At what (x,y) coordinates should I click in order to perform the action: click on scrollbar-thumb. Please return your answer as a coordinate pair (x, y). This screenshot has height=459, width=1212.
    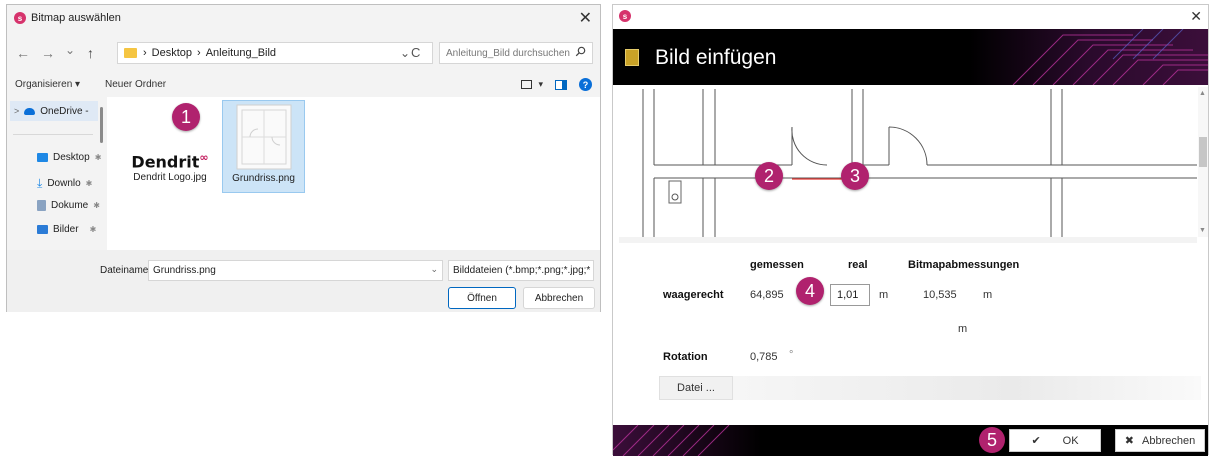
    Looking at the image, I should click on (1203, 152).